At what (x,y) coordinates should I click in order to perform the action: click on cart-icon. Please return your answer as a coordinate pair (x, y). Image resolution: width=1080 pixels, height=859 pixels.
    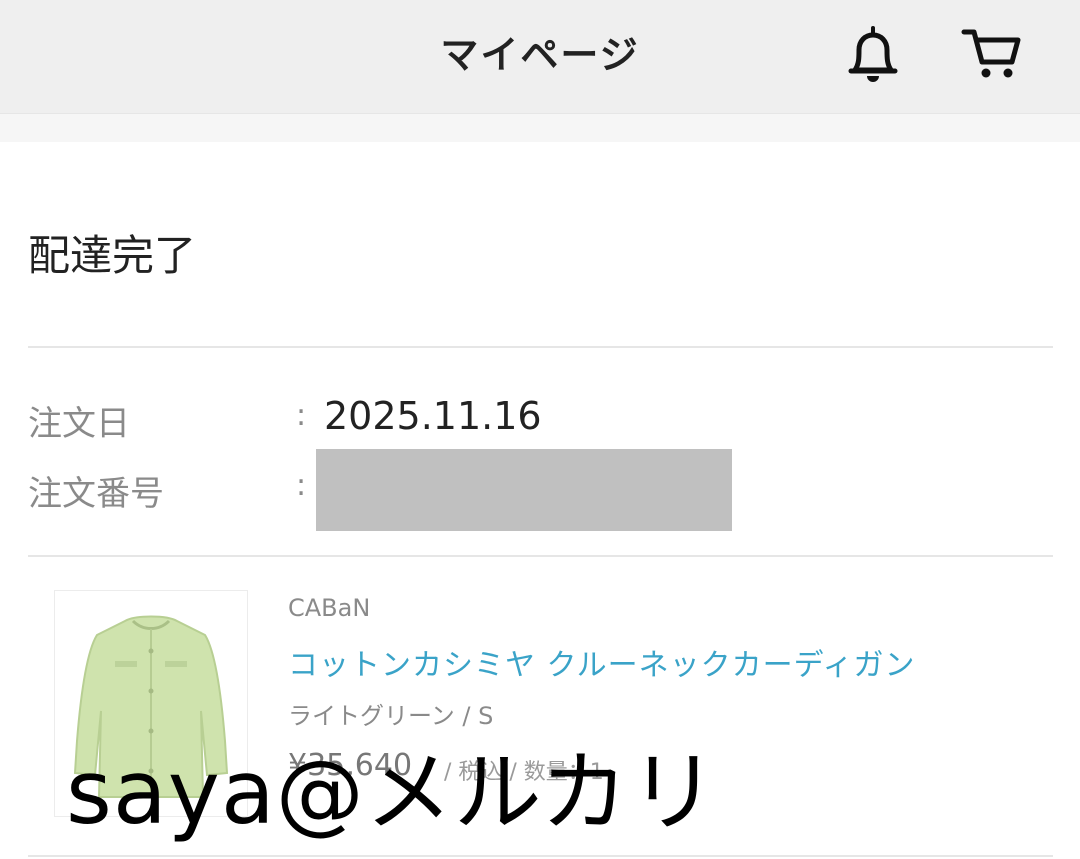
    Looking at the image, I should click on (992, 54).